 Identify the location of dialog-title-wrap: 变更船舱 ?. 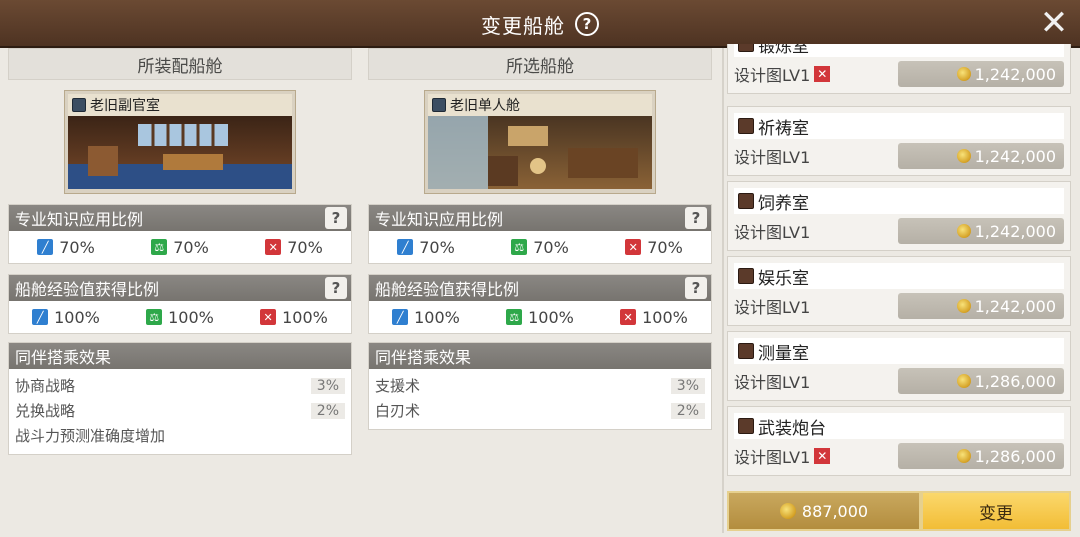
(540, 24).